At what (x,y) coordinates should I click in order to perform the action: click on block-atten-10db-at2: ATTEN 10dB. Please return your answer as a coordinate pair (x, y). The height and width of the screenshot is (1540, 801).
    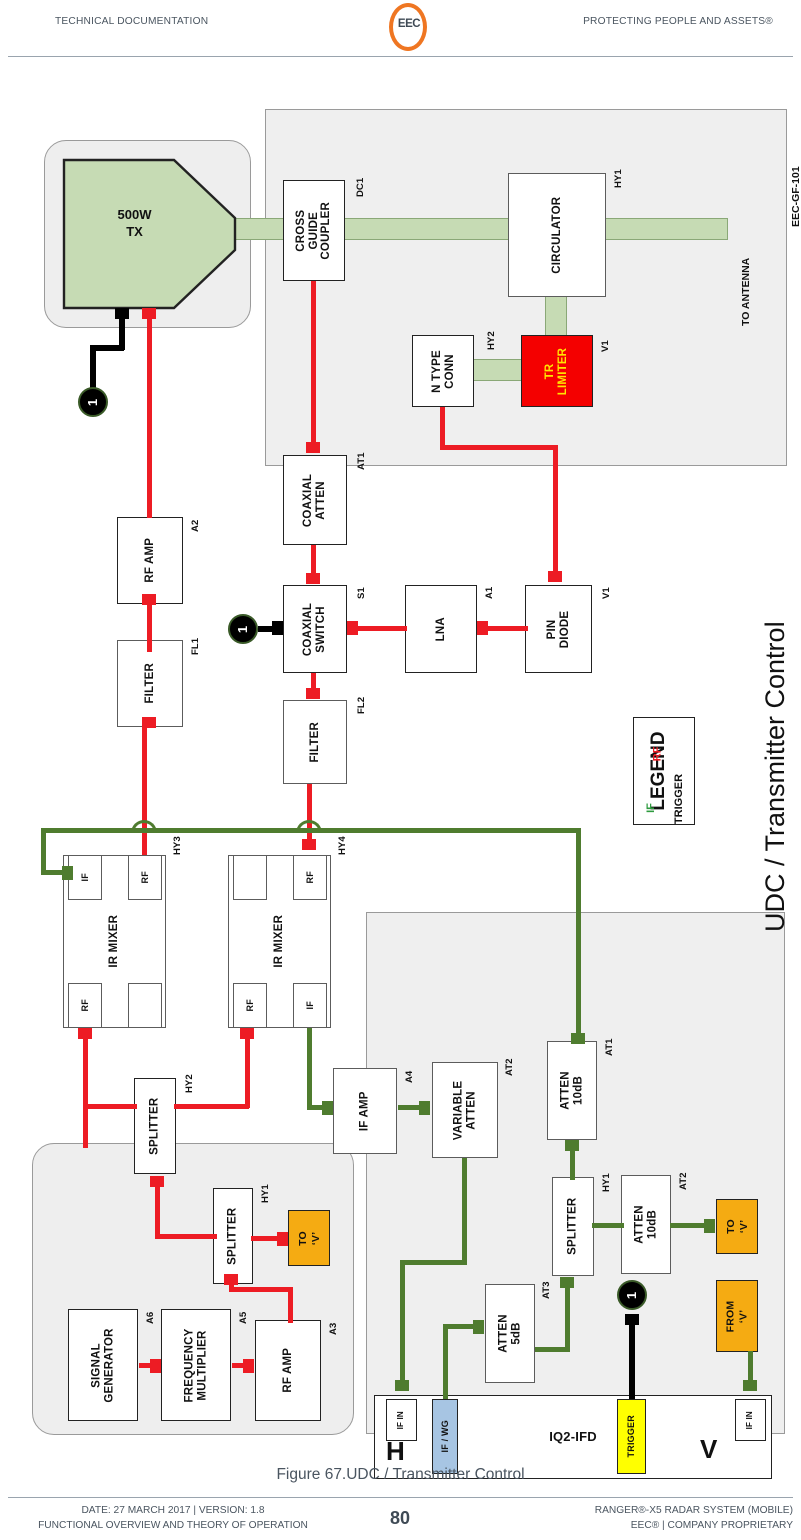
    Looking at the image, I should click on (646, 1224).